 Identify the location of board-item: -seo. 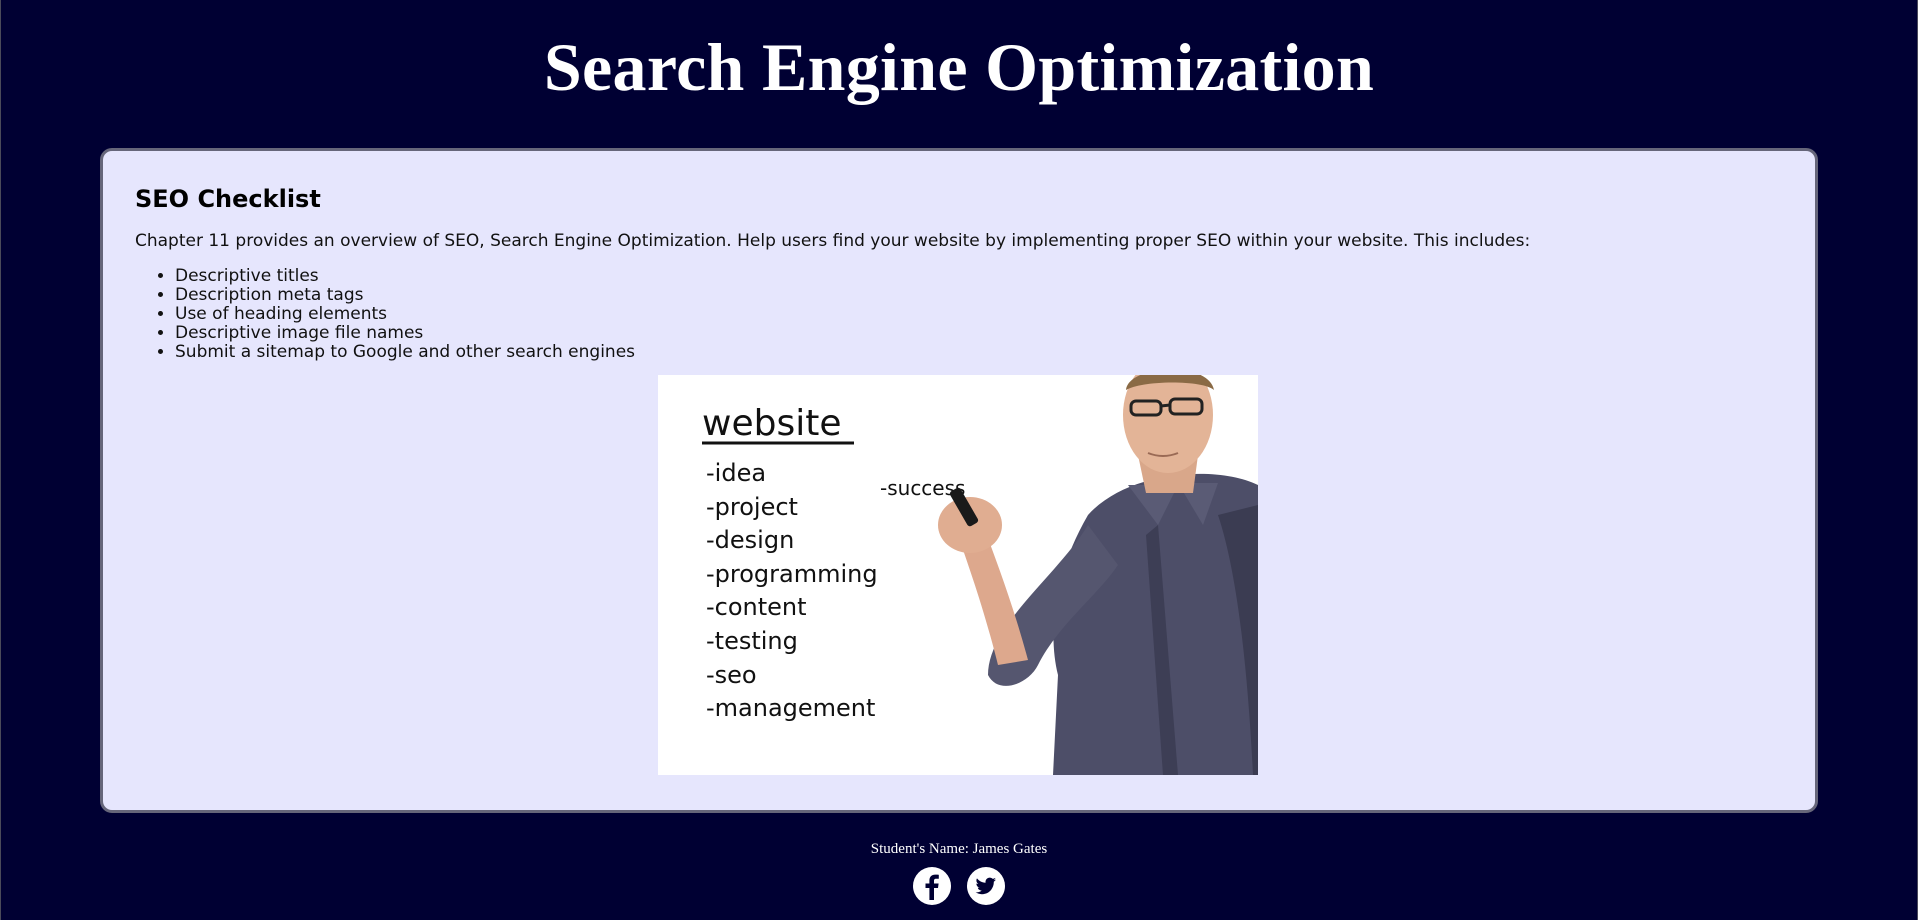
(731, 675).